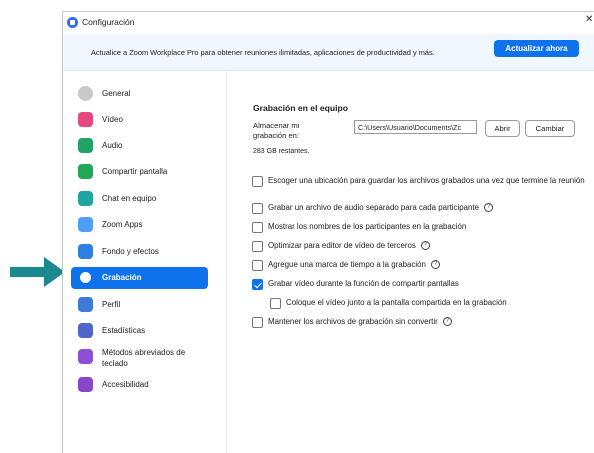  What do you see at coordinates (301, 108) in the screenshot?
I see `section-title: Grabación en el equipo` at bounding box center [301, 108].